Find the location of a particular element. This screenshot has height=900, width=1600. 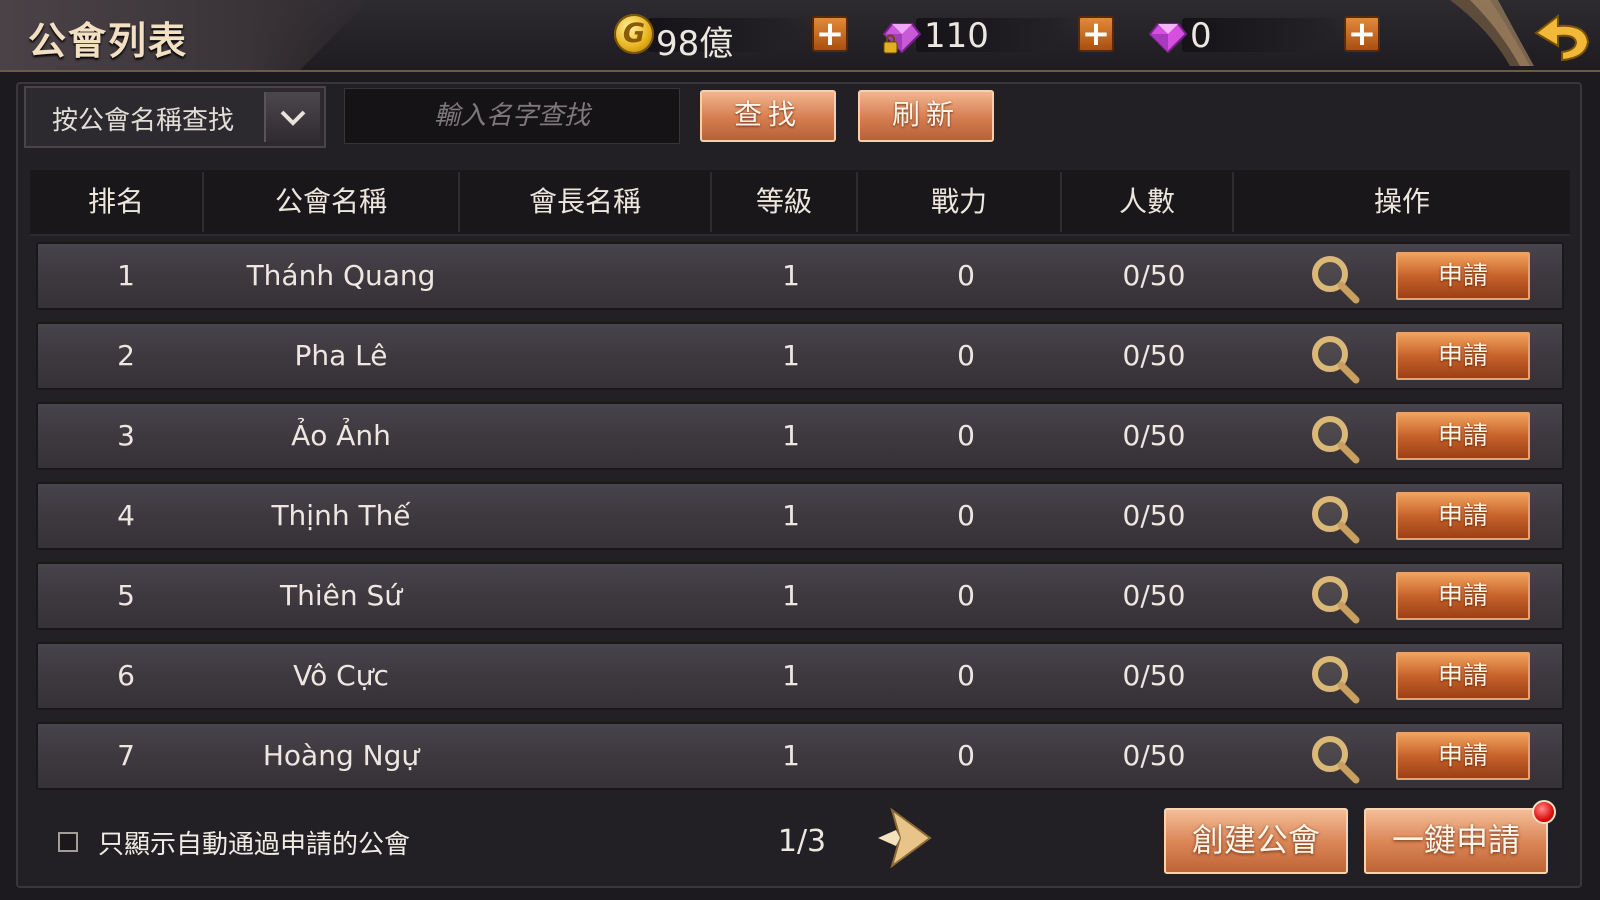

column-leader-name: 會長名稱 is located at coordinates (584, 201).